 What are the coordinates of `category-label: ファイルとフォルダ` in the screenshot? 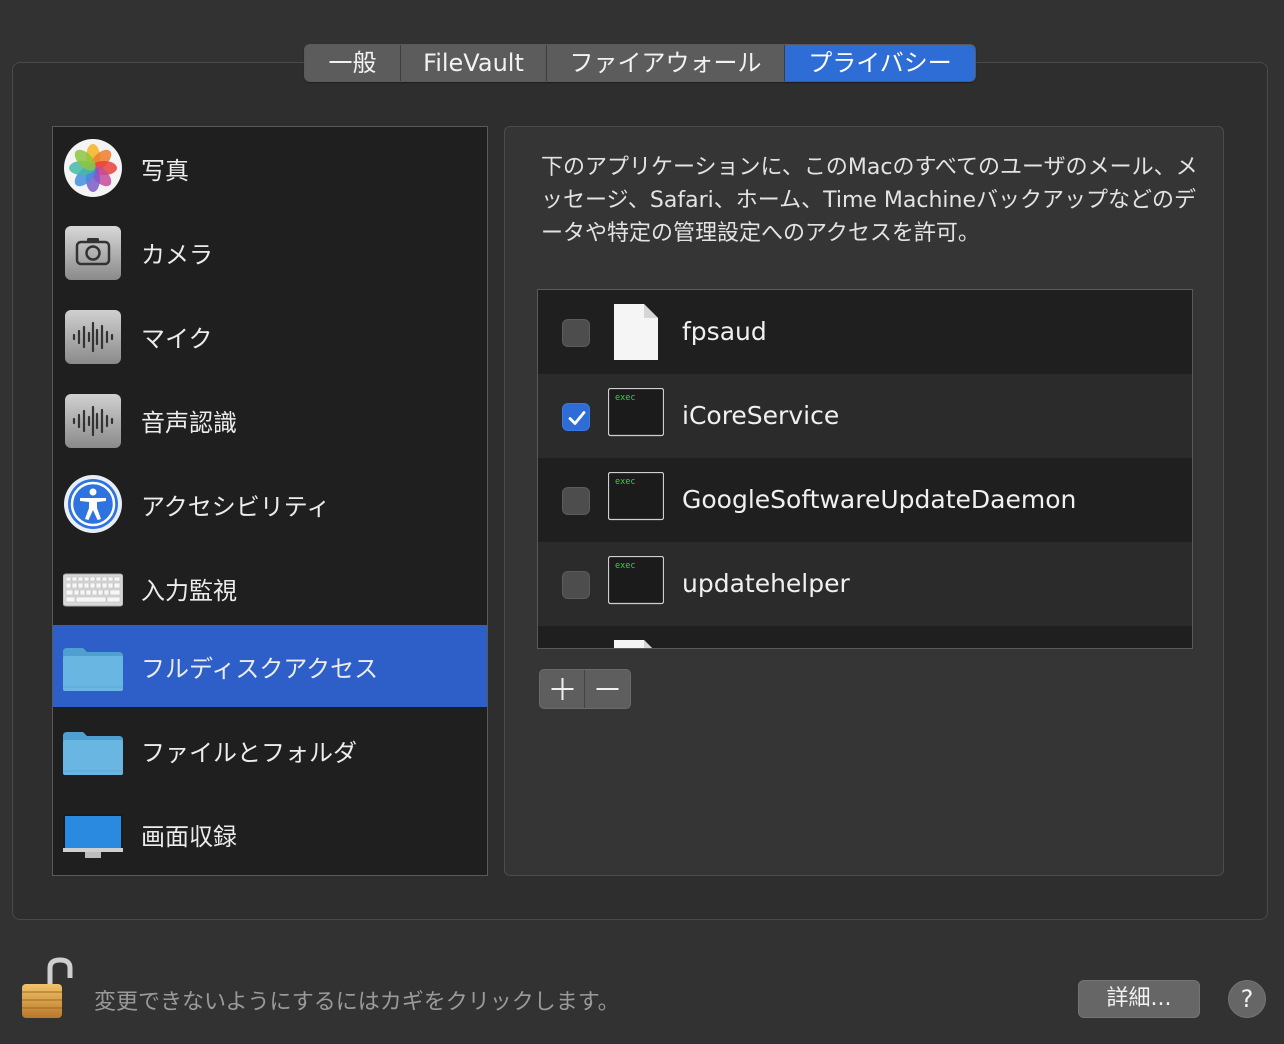 It's located at (249, 752).